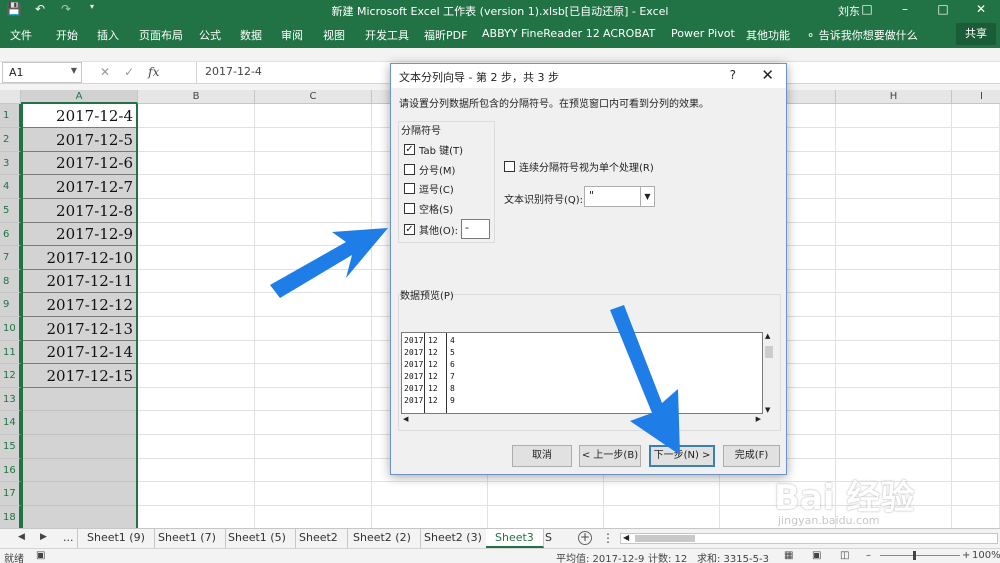 The height and width of the screenshot is (563, 1000). Describe the element at coordinates (79, 116) in the screenshot. I see `cell-a1: 2017-12-4` at that location.